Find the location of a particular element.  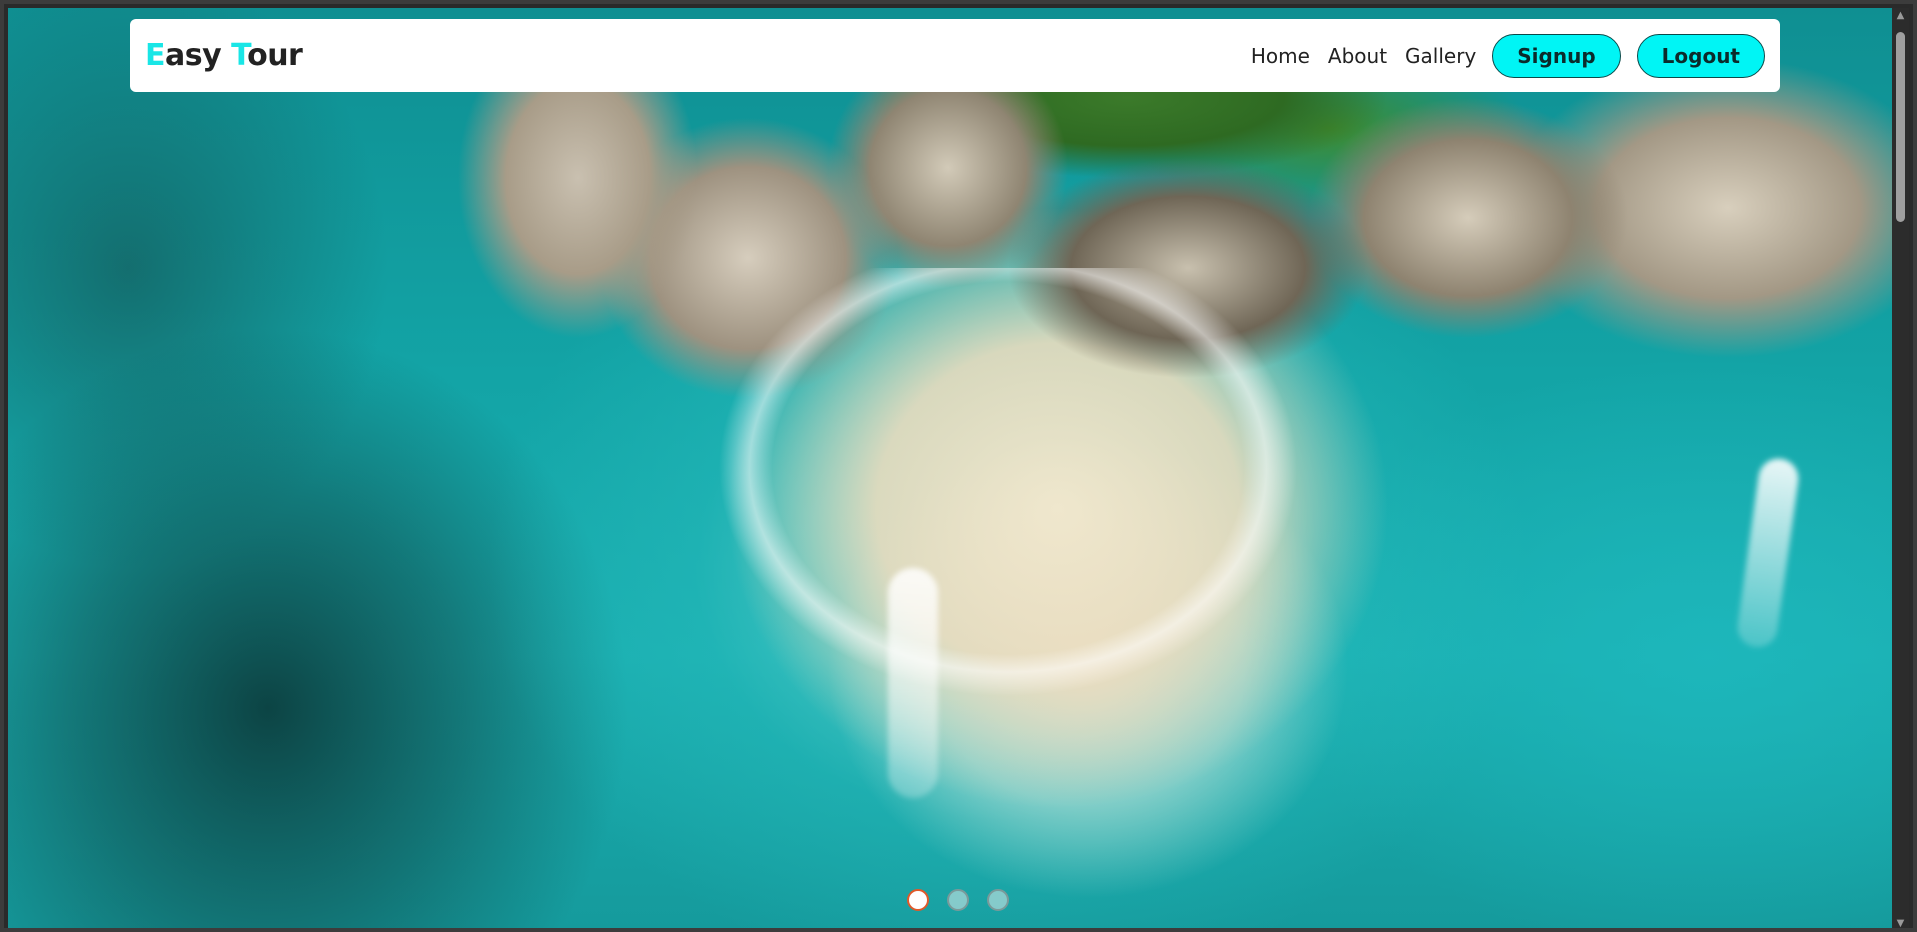

scroll-thumb is located at coordinates (1900, 127).